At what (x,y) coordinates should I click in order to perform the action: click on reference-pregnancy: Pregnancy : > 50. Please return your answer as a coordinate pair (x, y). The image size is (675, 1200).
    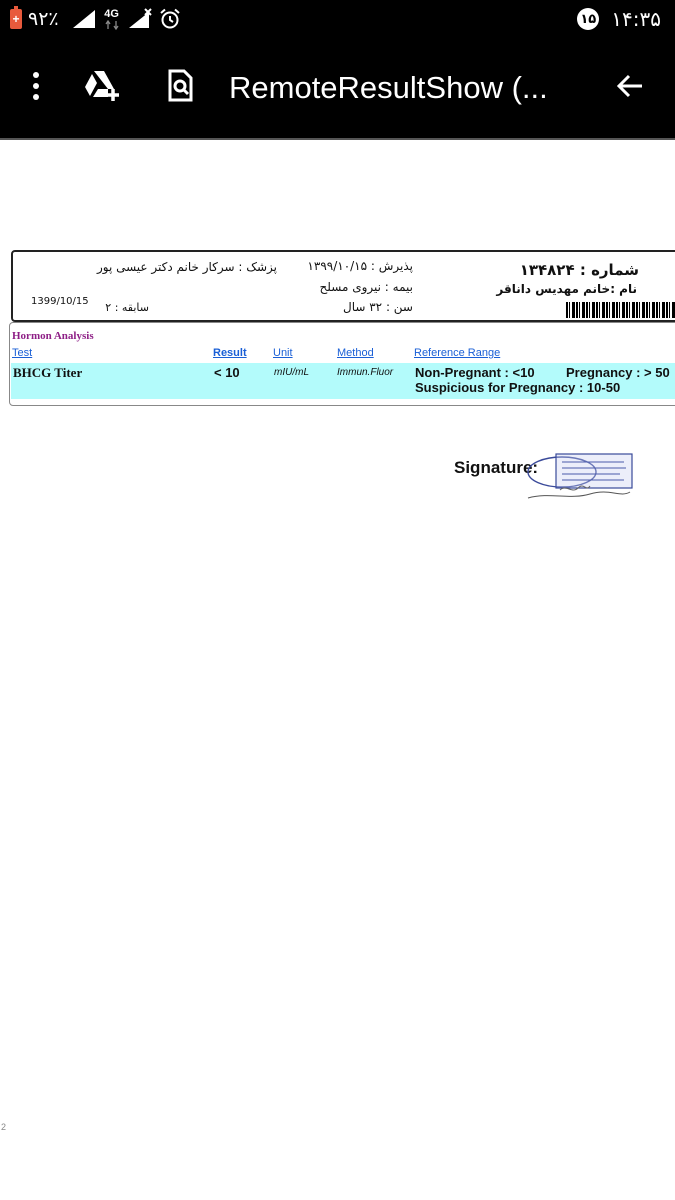
    Looking at the image, I should click on (618, 372).